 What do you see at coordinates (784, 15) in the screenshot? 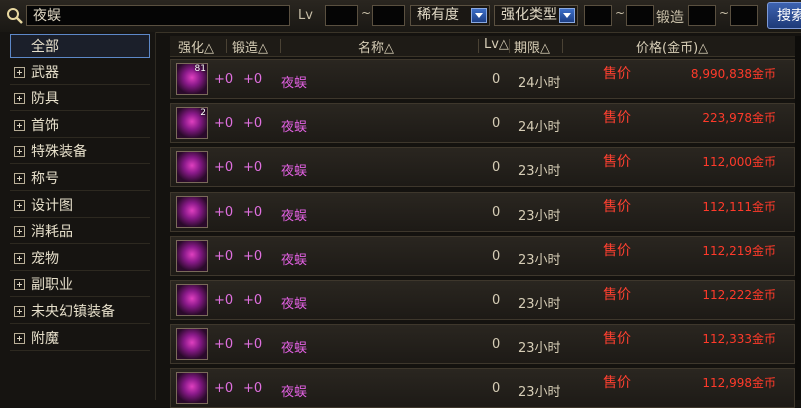
I see `search-button: 搜索` at bounding box center [784, 15].